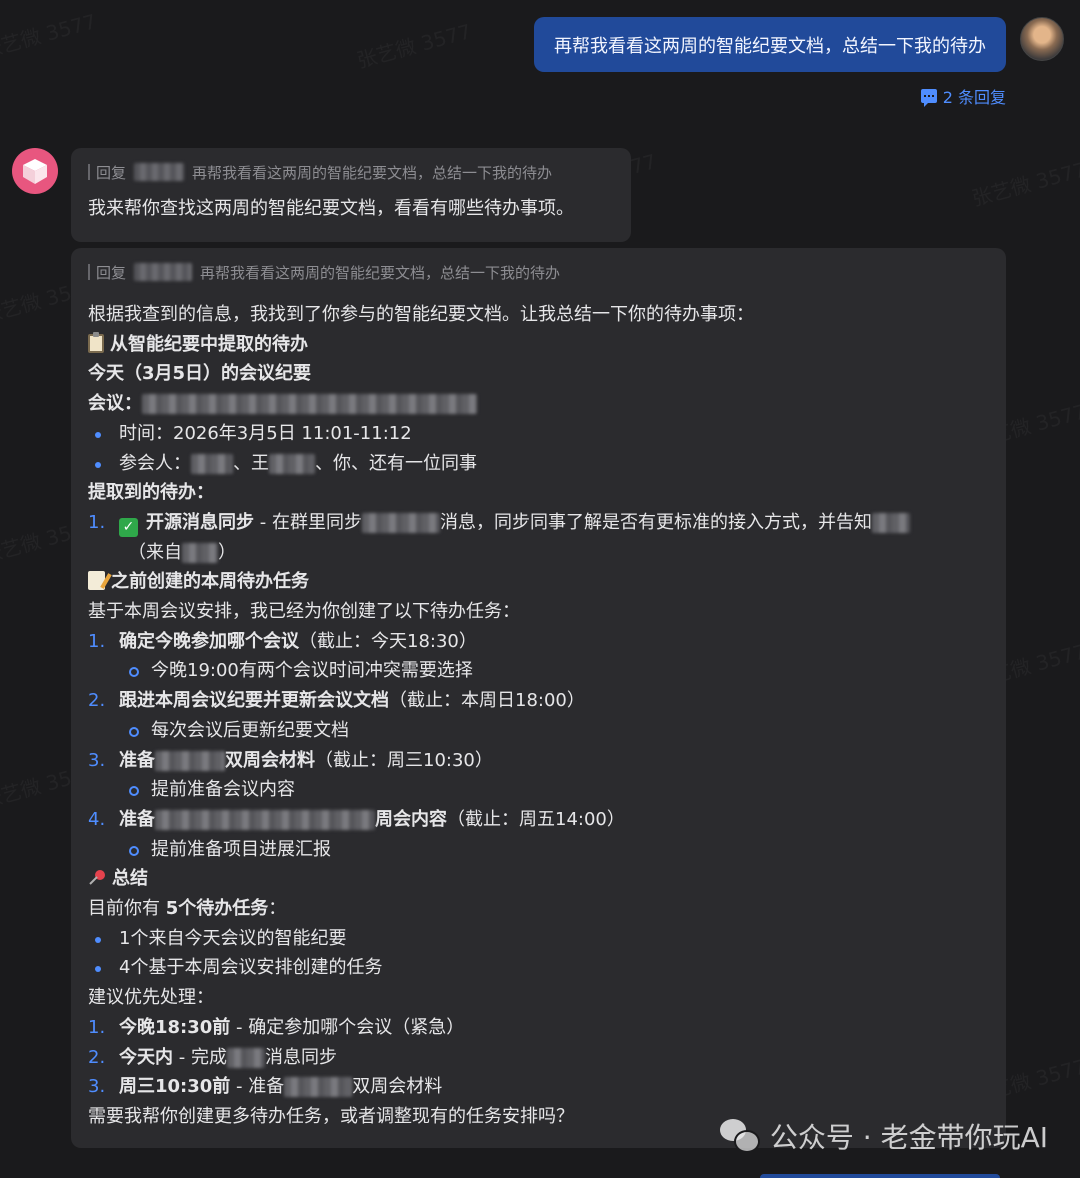  What do you see at coordinates (1042, 39) in the screenshot?
I see `user-avatar` at bounding box center [1042, 39].